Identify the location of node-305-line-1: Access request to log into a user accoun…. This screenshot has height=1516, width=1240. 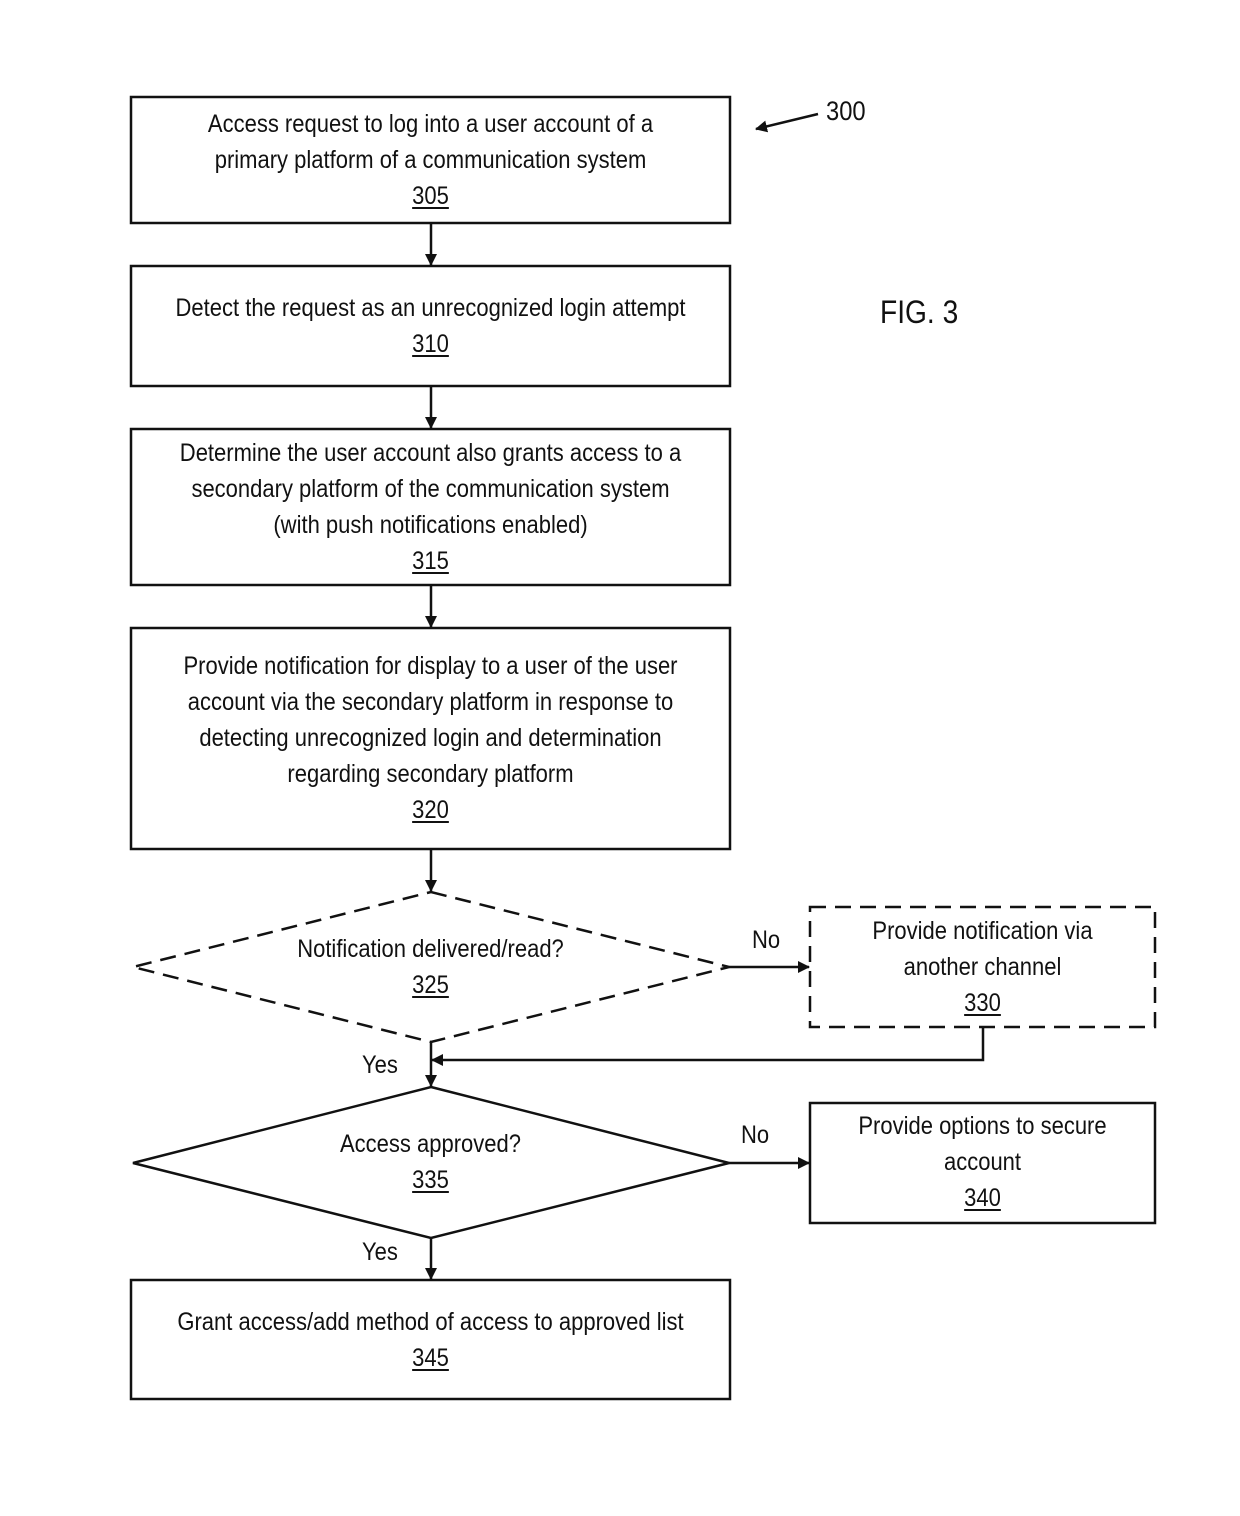
(430, 124).